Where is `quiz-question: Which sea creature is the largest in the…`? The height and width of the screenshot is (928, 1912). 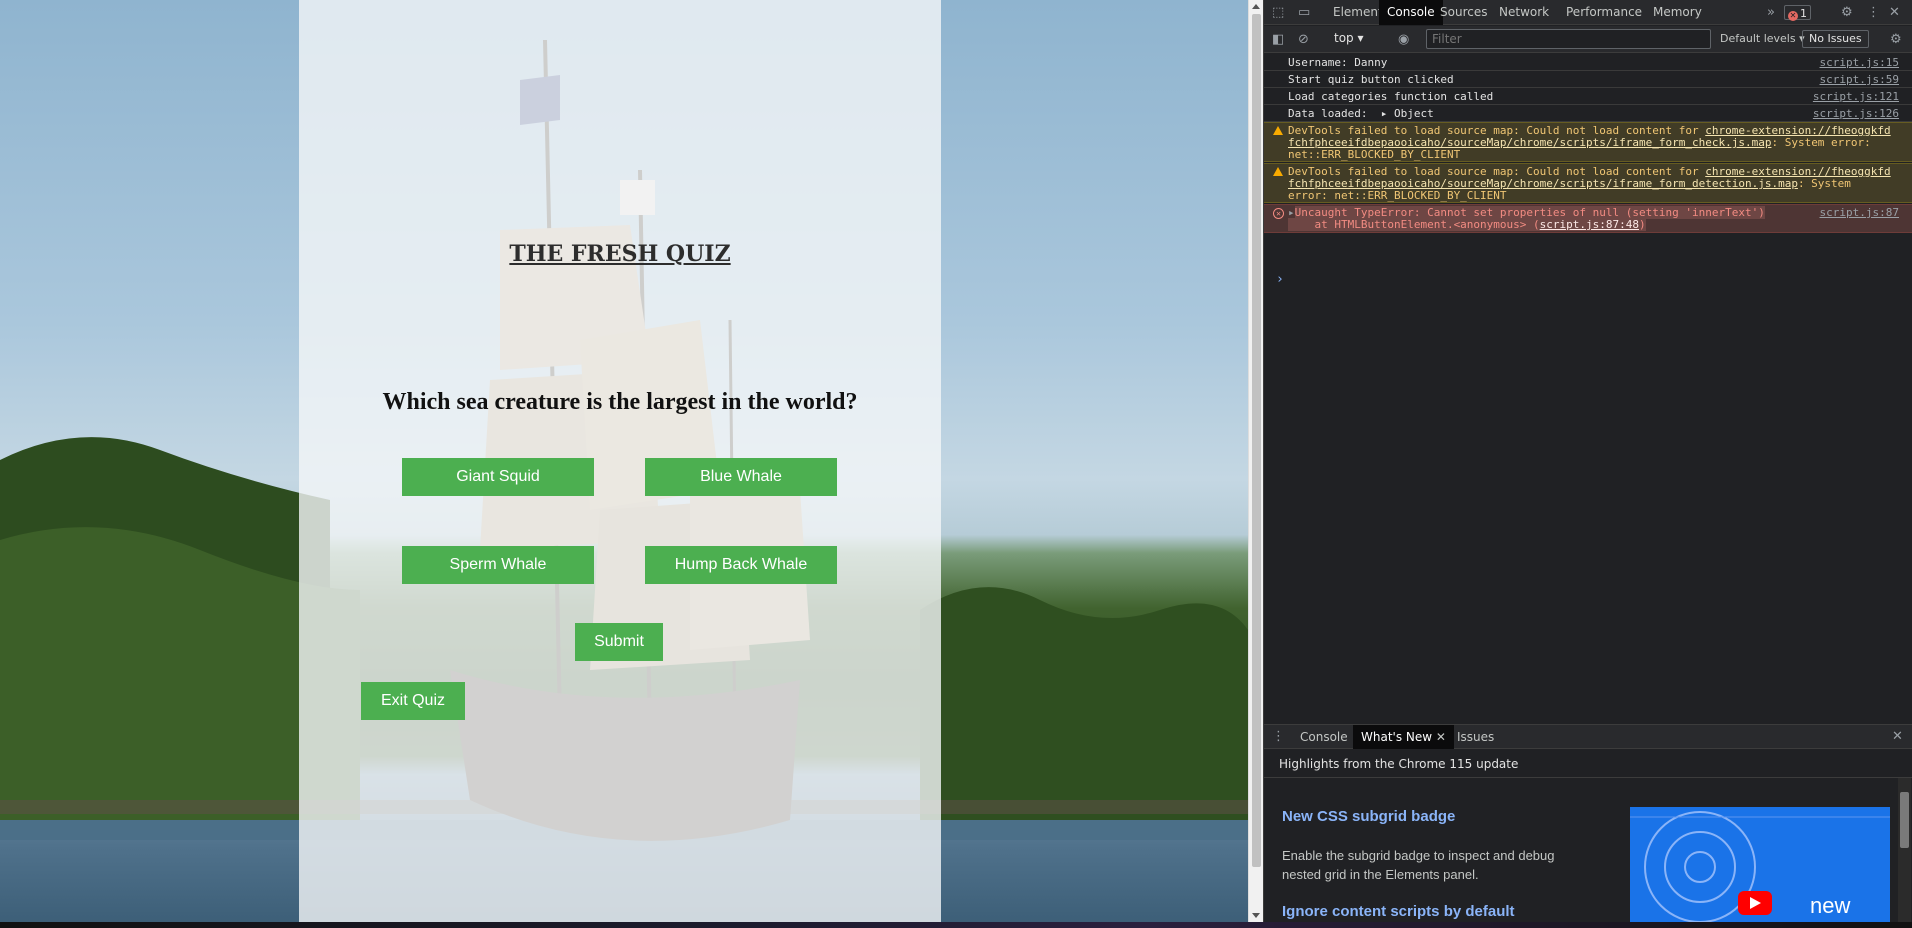
quiz-question: Which sea creature is the largest in the… is located at coordinates (620, 402).